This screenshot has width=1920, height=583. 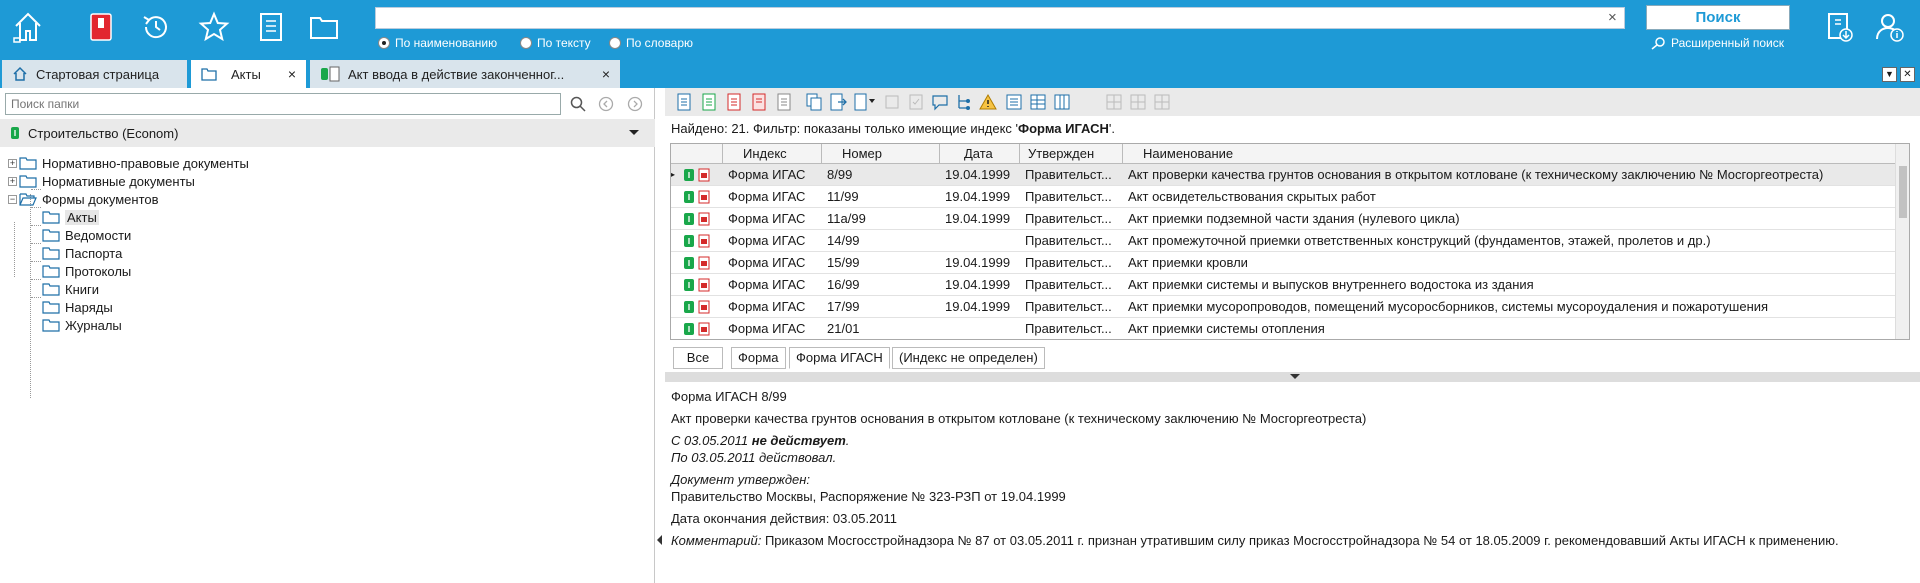 What do you see at coordinates (659, 540) in the screenshot?
I see `collapse-left-panel-icon` at bounding box center [659, 540].